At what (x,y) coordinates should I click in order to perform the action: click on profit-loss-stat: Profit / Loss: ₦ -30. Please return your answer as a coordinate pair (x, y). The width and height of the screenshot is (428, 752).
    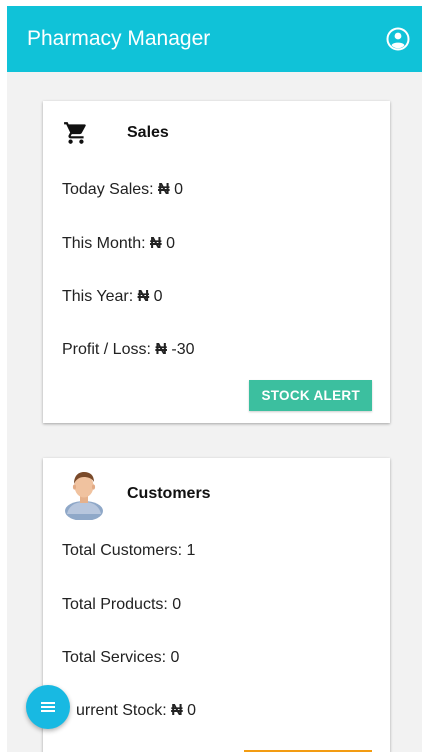
    Looking at the image, I should click on (128, 350).